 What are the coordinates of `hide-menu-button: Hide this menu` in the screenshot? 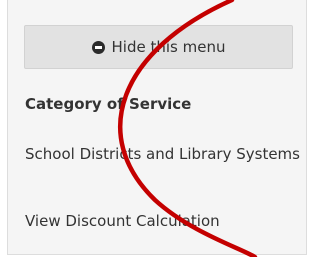 It's located at (158, 47).